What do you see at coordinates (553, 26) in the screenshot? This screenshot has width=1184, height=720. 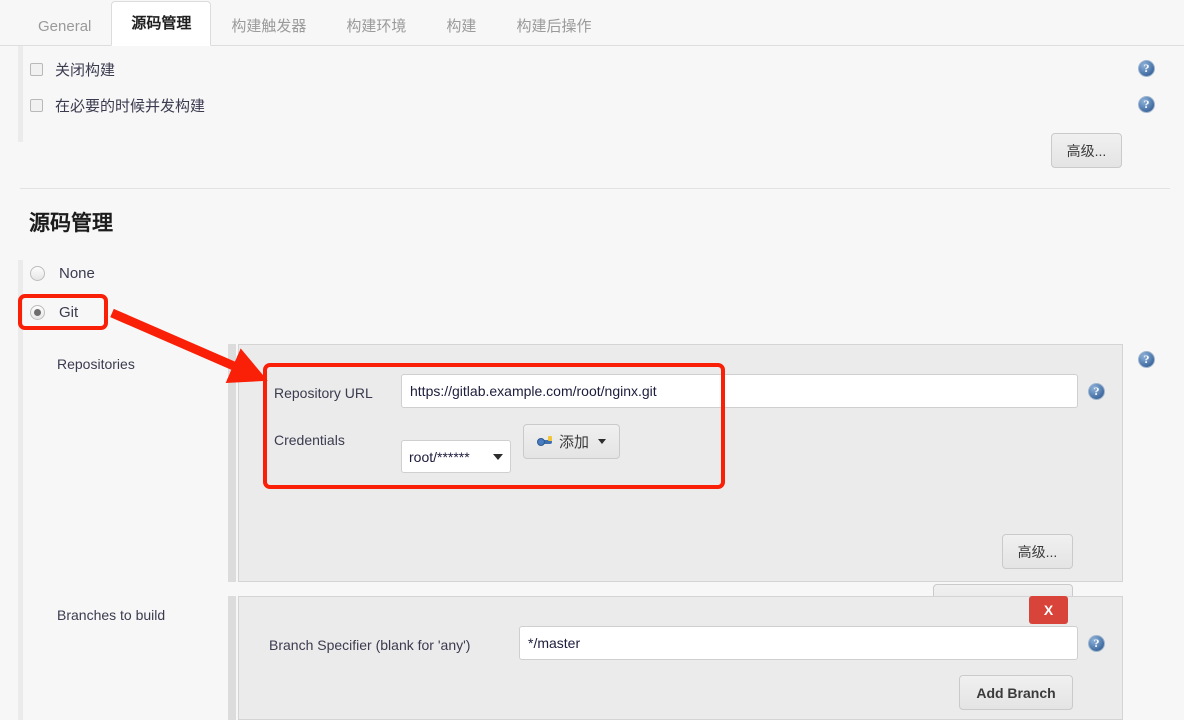 I see `tab-post-build-actions: 构建后操作` at bounding box center [553, 26].